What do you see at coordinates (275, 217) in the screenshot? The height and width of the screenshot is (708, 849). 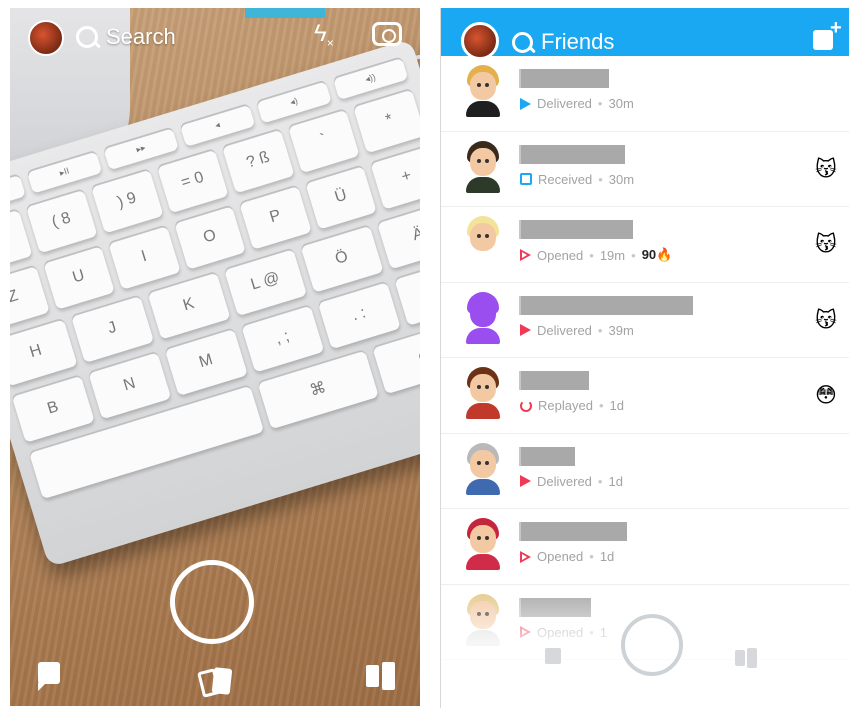 I see `keyboard-key: P` at bounding box center [275, 217].